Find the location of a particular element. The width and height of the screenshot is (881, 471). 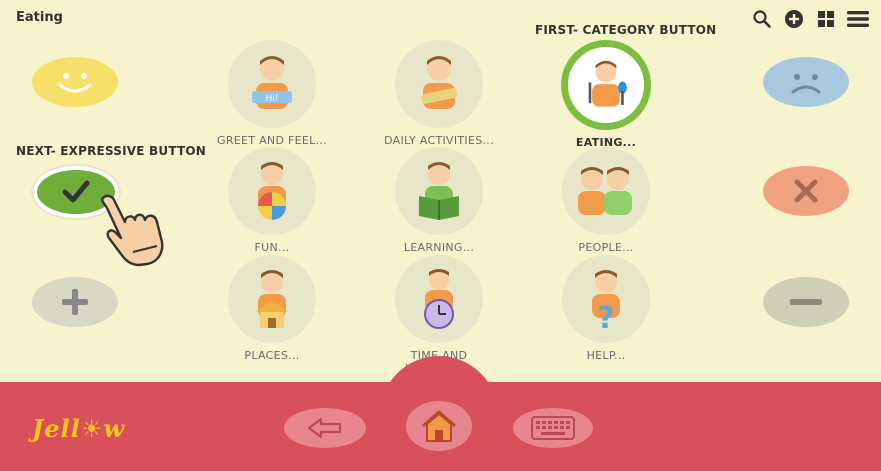

annotation-first-category: FIRST- CATEGORY BUTTON is located at coordinates (626, 30).